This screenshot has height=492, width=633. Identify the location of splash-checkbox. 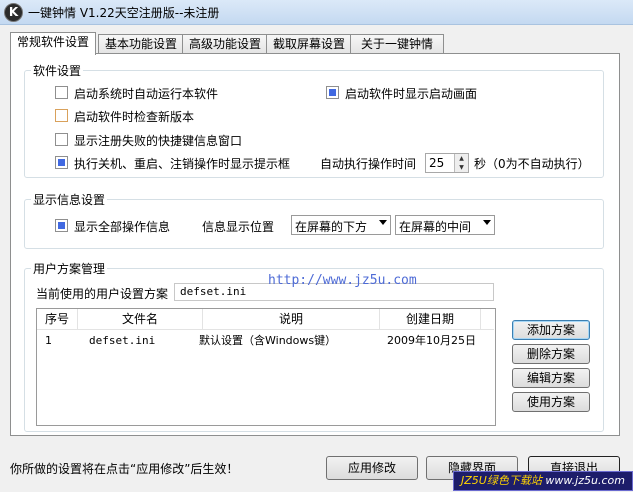
(332, 92).